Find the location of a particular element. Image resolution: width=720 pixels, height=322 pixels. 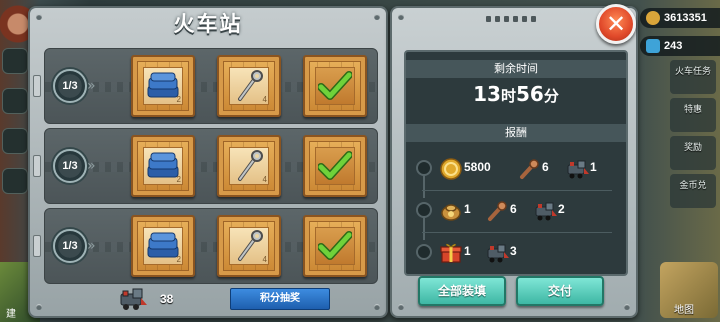

points-lottery-button: 积分抽奖 is located at coordinates (280, 299).